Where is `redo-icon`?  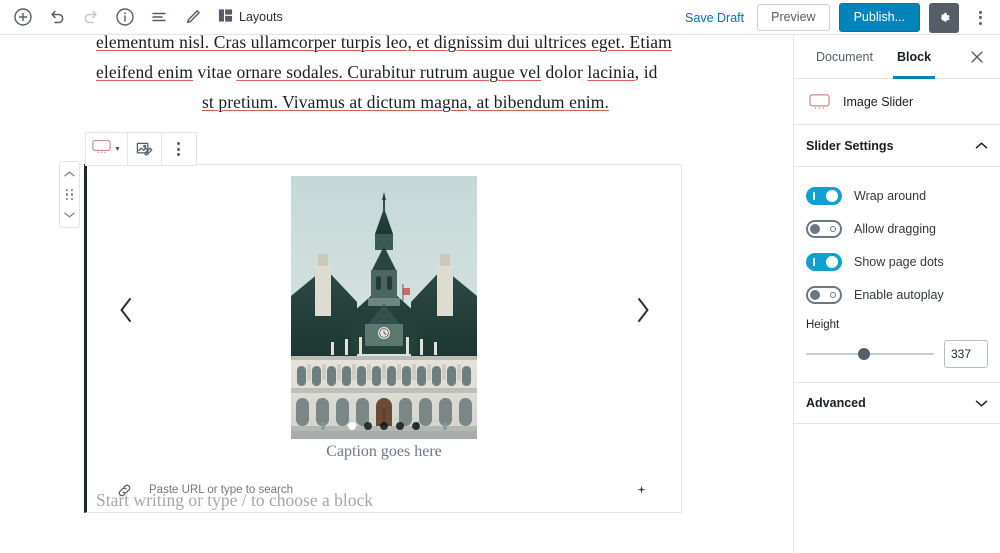
redo-icon is located at coordinates (91, 17).